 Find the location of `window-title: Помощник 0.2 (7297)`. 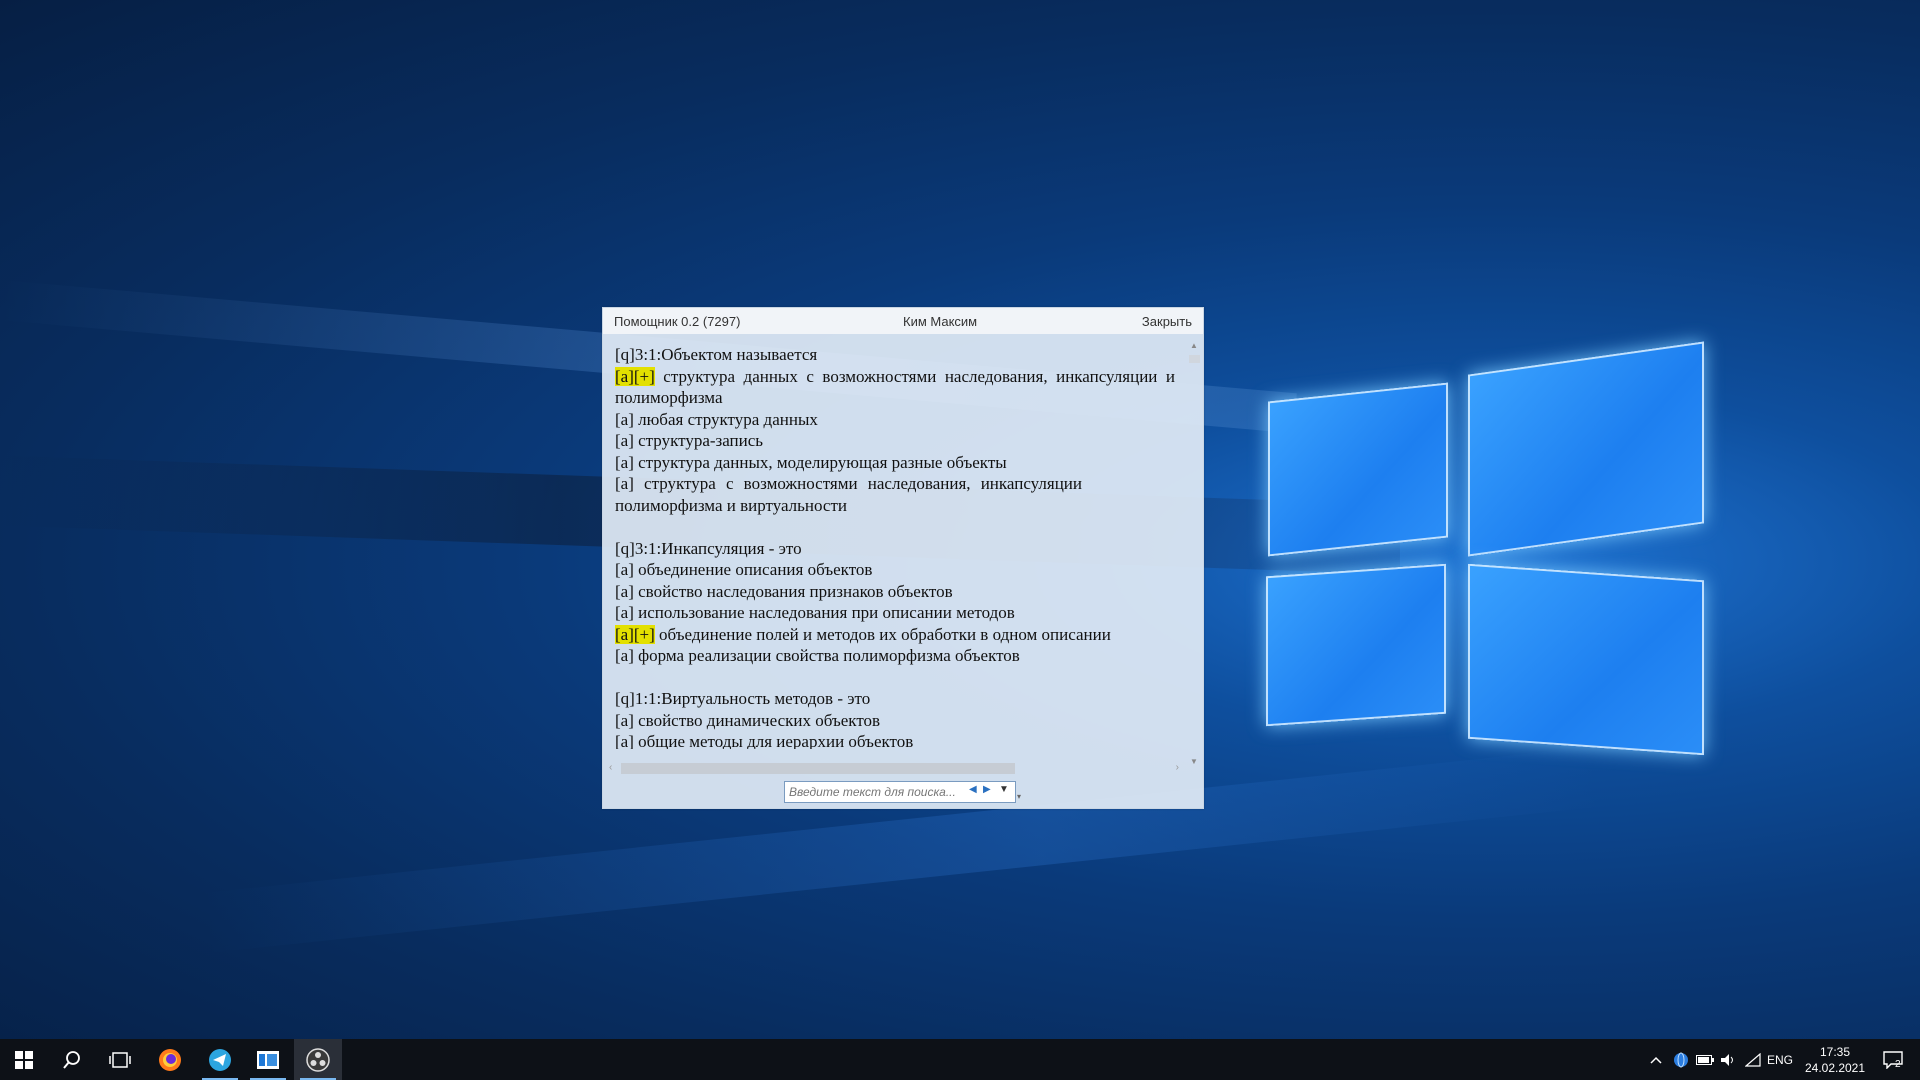

window-title: Помощник 0.2 (7297) is located at coordinates (677, 321).